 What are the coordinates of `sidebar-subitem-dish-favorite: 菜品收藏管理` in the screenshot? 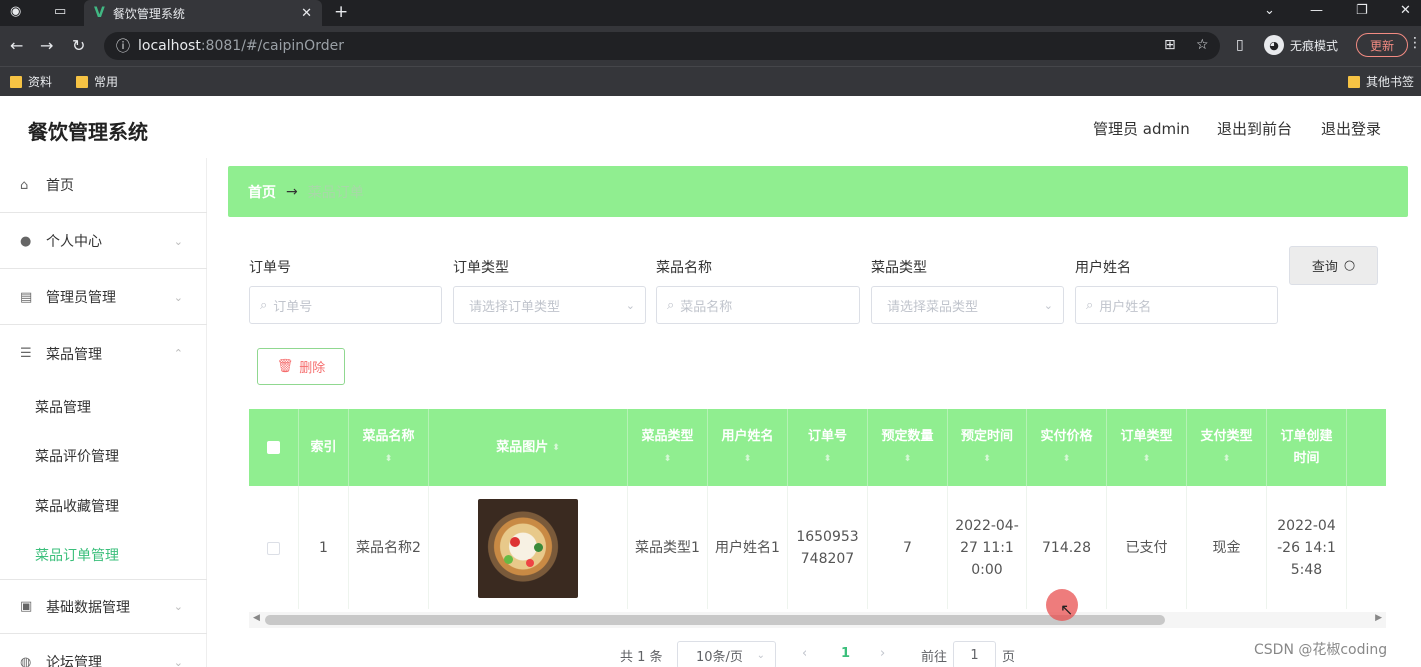 It's located at (77, 506).